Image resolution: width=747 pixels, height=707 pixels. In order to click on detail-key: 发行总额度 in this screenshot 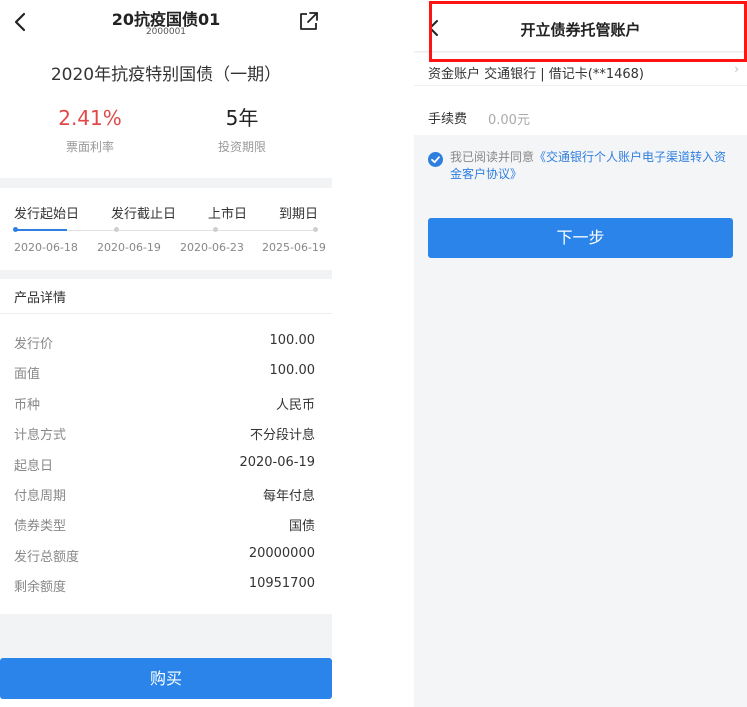, I will do `click(47, 557)`.